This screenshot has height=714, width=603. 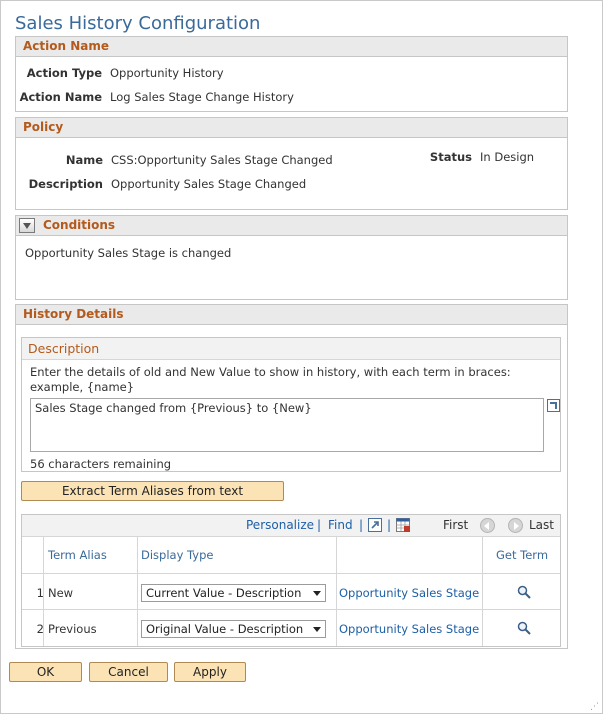 What do you see at coordinates (128, 253) in the screenshot?
I see `conditions-text: Opportunity Sales Stage is changed` at bounding box center [128, 253].